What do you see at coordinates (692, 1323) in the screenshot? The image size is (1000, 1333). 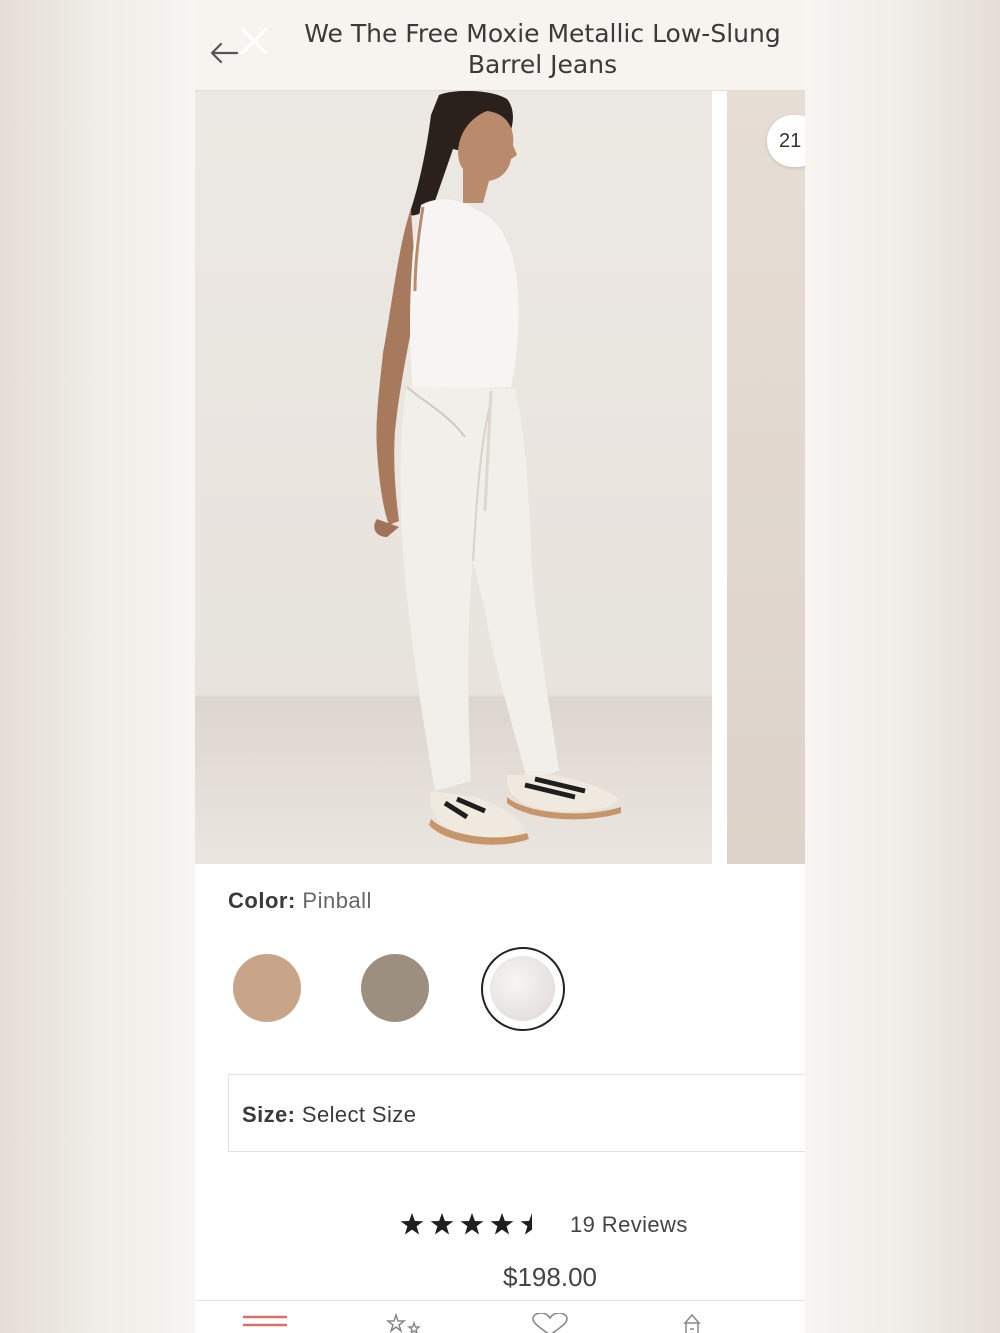 I see `store-icon` at bounding box center [692, 1323].